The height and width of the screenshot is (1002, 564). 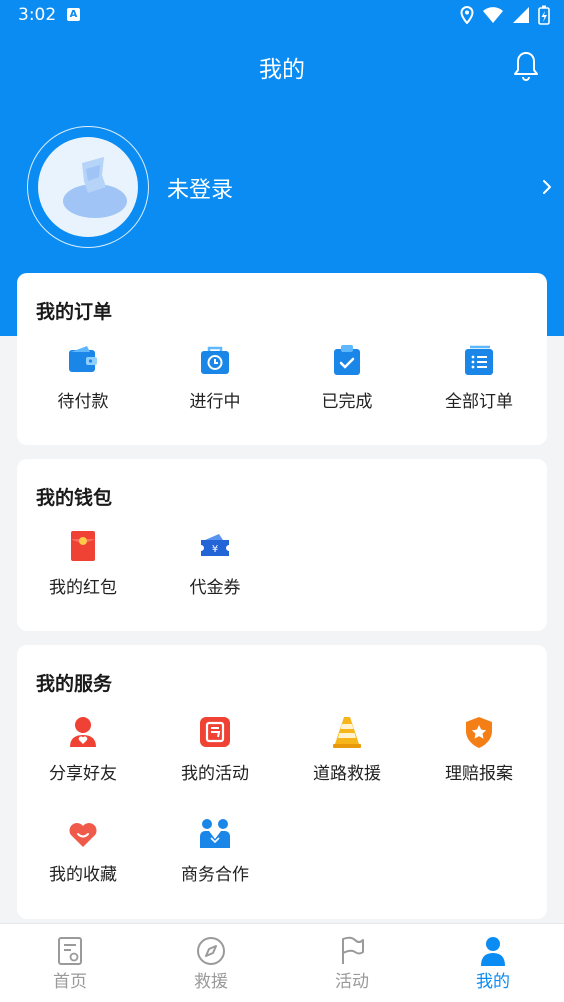 What do you see at coordinates (347, 732) in the screenshot?
I see `traffic-cone-icon` at bounding box center [347, 732].